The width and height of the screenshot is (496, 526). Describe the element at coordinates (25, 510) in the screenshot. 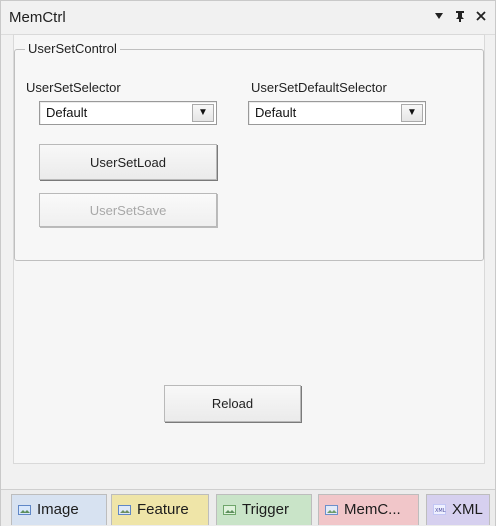

I see `image-icon` at that location.